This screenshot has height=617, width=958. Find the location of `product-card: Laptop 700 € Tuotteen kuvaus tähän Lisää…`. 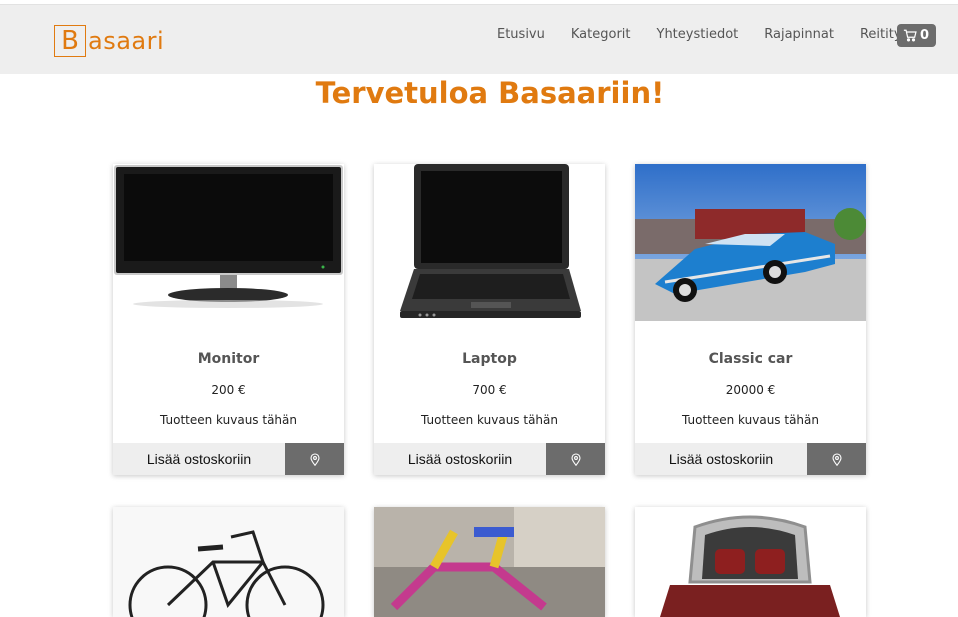

product-card: Laptop 700 € Tuotteen kuvaus tähän Lisää… is located at coordinates (489, 319).